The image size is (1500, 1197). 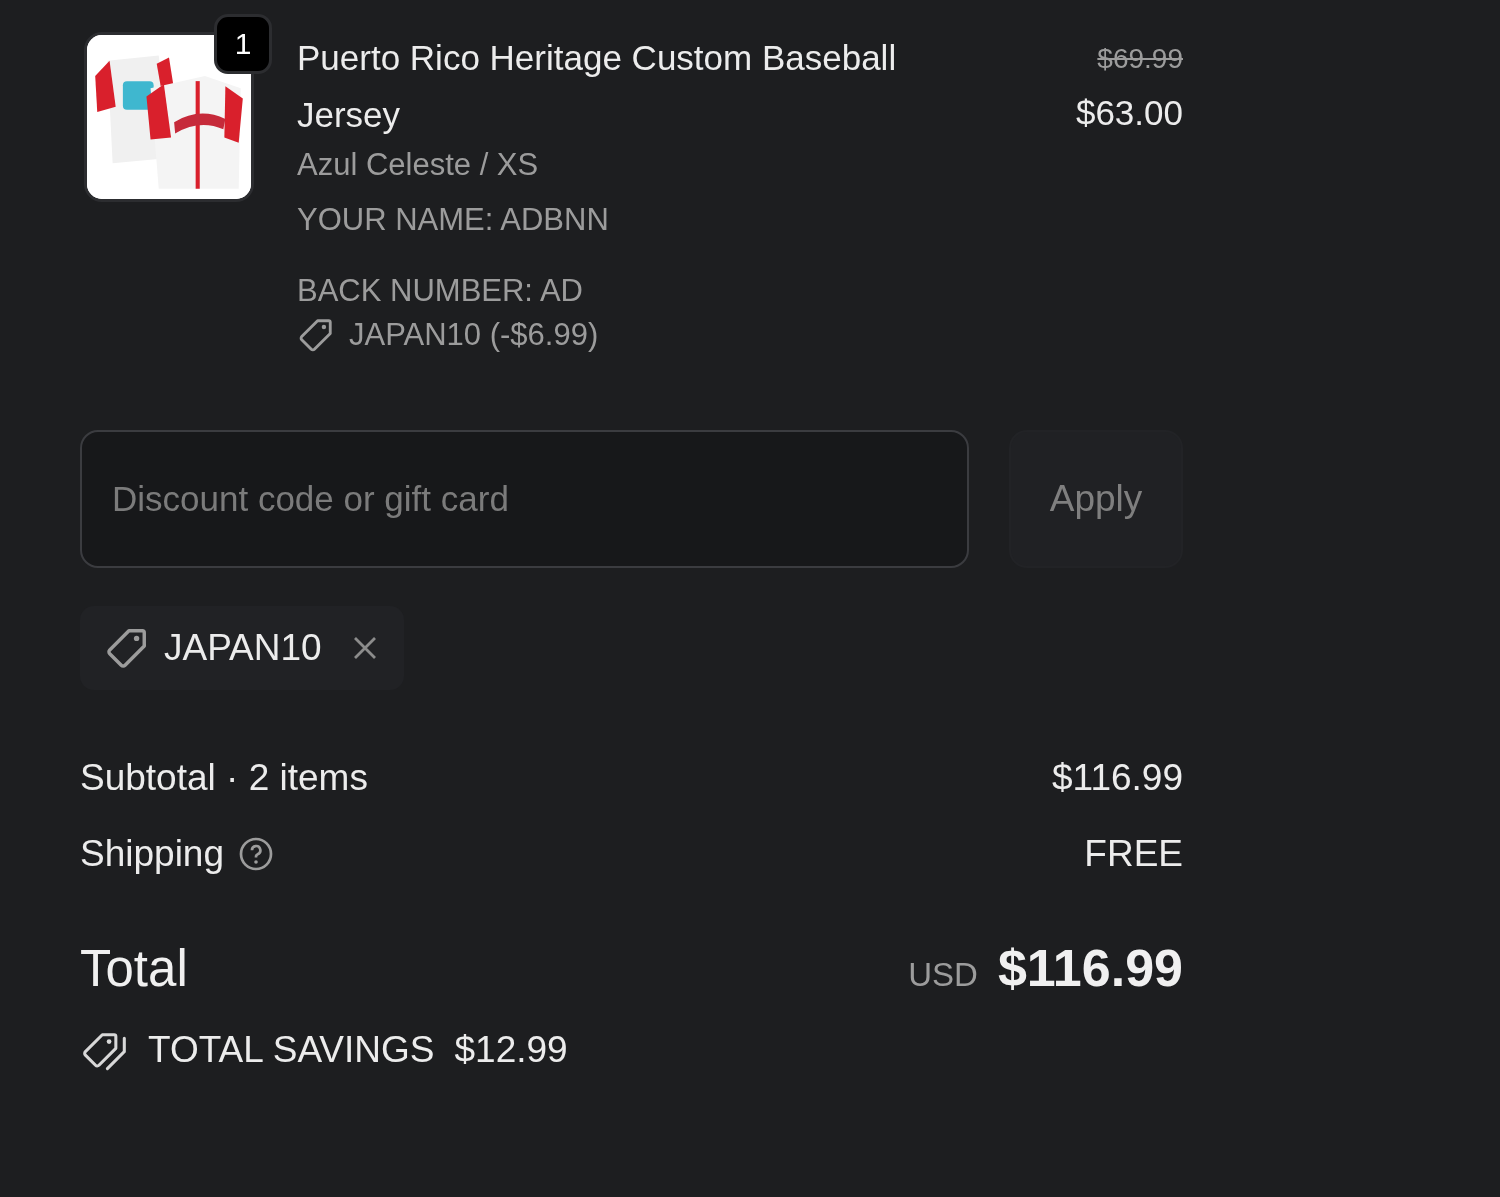 What do you see at coordinates (474, 335) in the screenshot?
I see `item-discount: JAPAN10 (-$6.99)` at bounding box center [474, 335].